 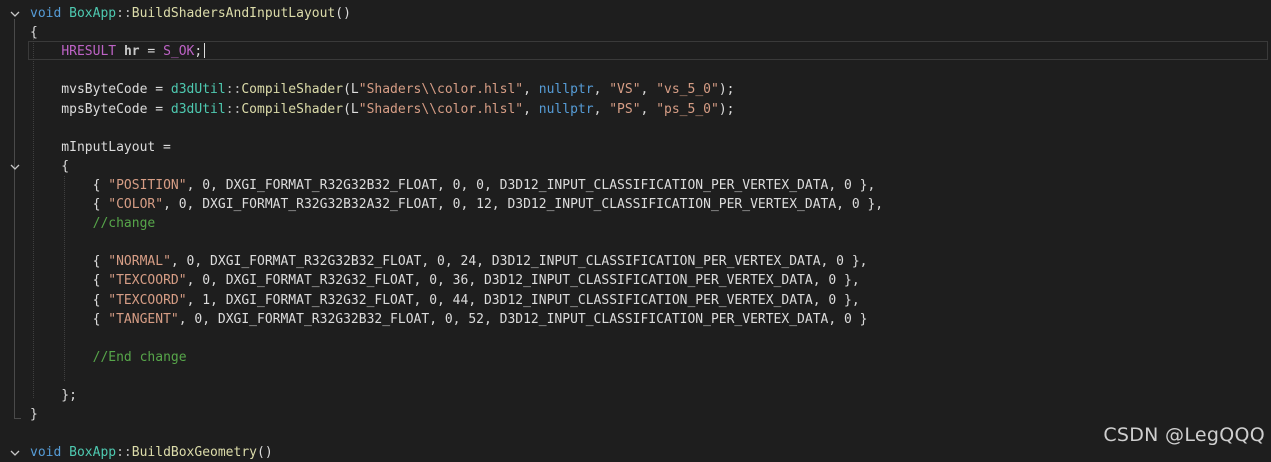 What do you see at coordinates (625, 109) in the screenshot?
I see `code-token: "PS"` at bounding box center [625, 109].